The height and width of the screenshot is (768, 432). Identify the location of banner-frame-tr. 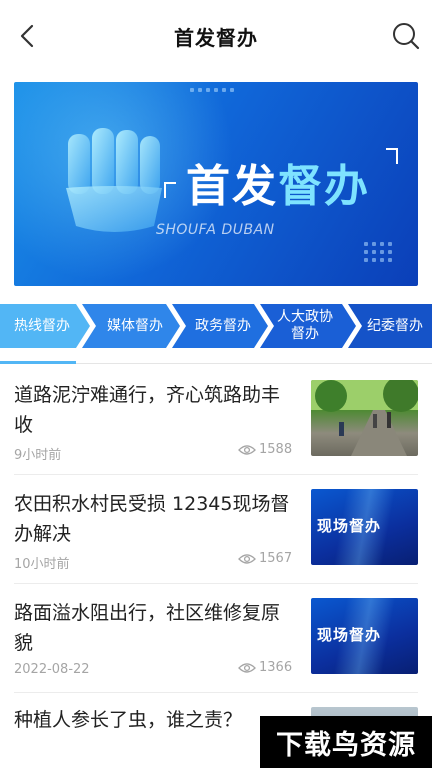
(392, 156).